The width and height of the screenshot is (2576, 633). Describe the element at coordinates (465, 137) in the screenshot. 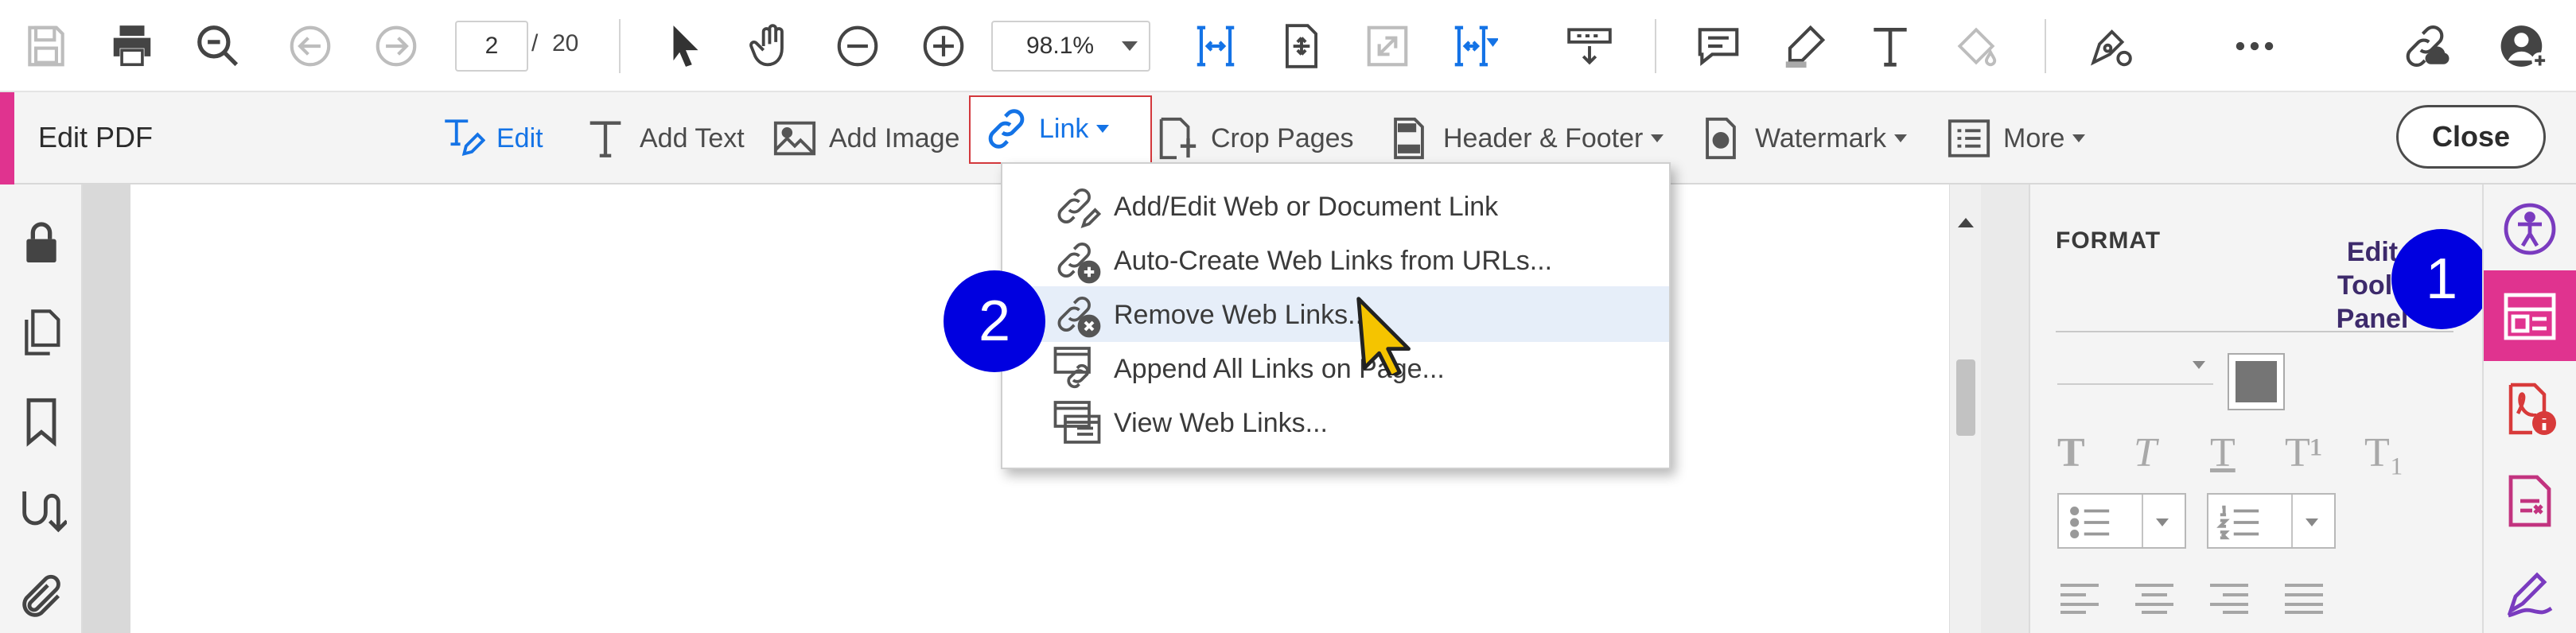

I see `edit-text-image-icon` at that location.